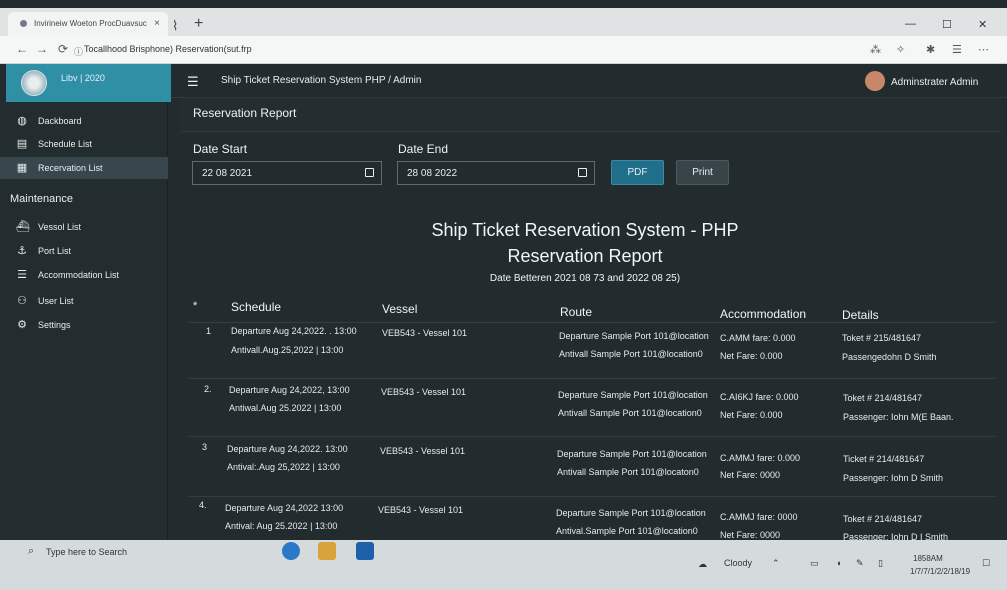 The image size is (1007, 590). I want to click on search-icon: ⌕, so click(31, 551).